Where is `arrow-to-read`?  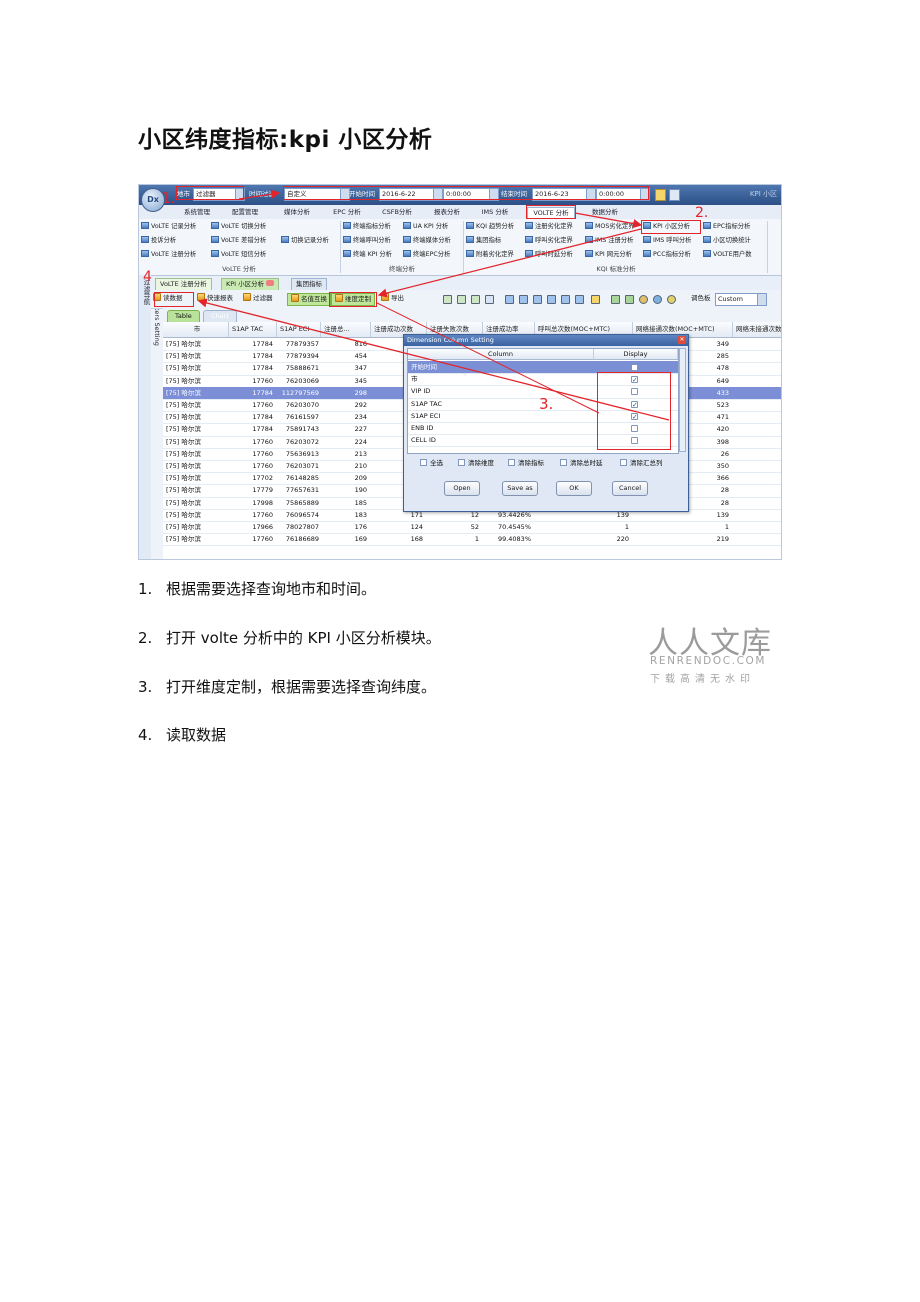 arrow-to-read is located at coordinates (433, 359).